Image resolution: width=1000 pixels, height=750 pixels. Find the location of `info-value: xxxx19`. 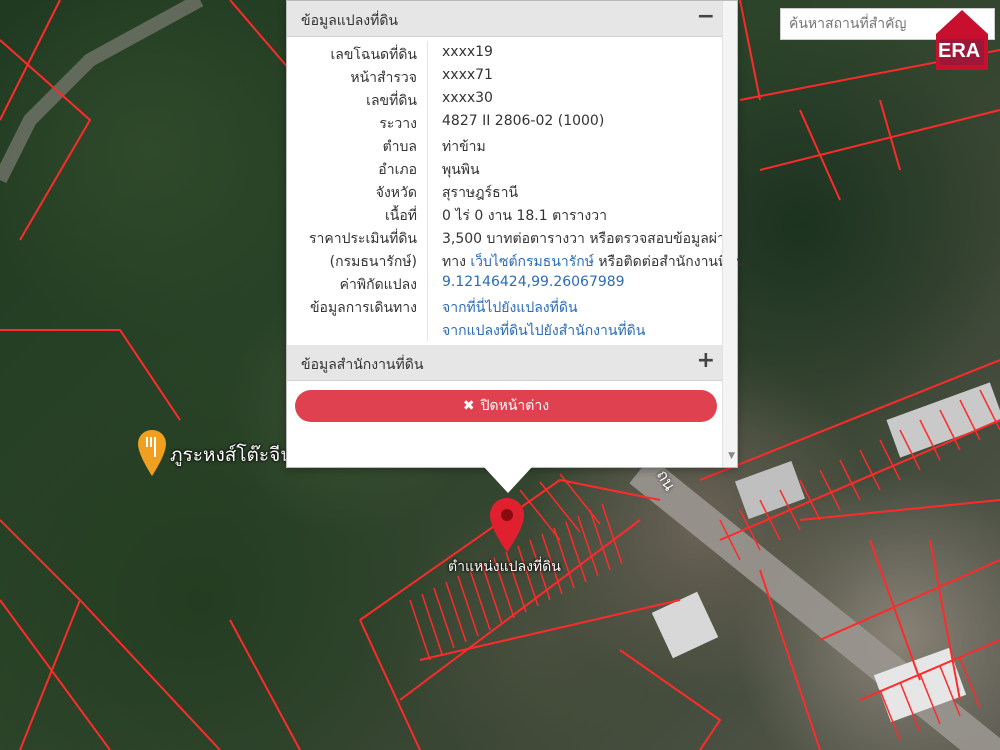

info-value: xxxx19 is located at coordinates (467, 52).